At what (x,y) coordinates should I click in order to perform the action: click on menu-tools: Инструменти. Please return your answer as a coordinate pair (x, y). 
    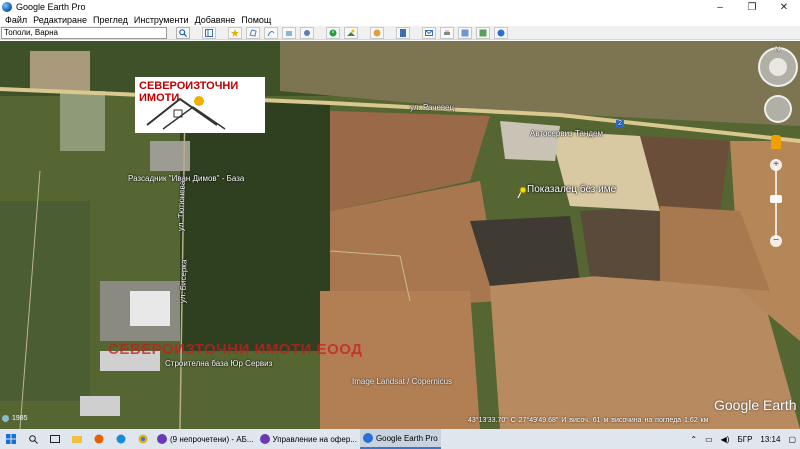
    Looking at the image, I should click on (161, 20).